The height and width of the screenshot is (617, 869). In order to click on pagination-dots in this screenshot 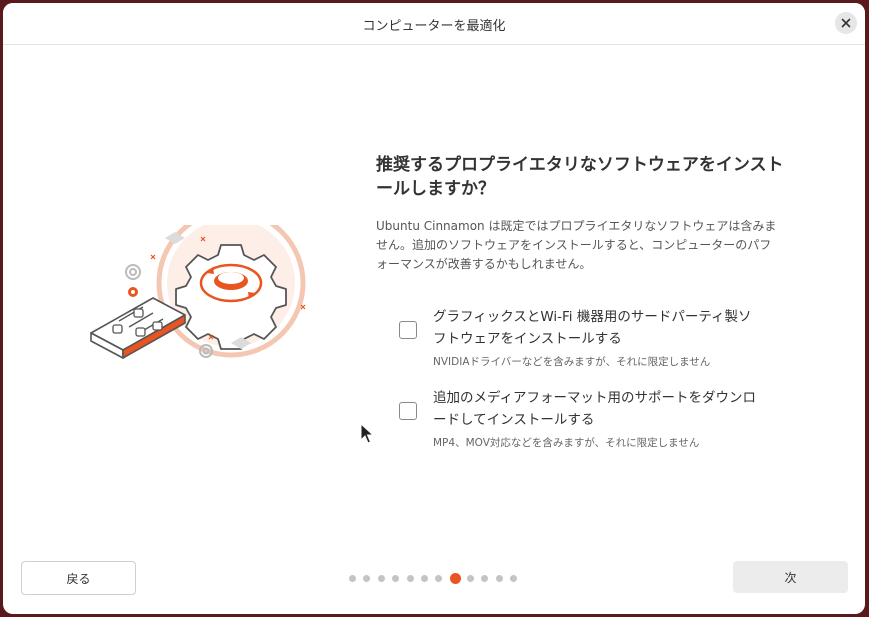, I will do `click(436, 578)`.